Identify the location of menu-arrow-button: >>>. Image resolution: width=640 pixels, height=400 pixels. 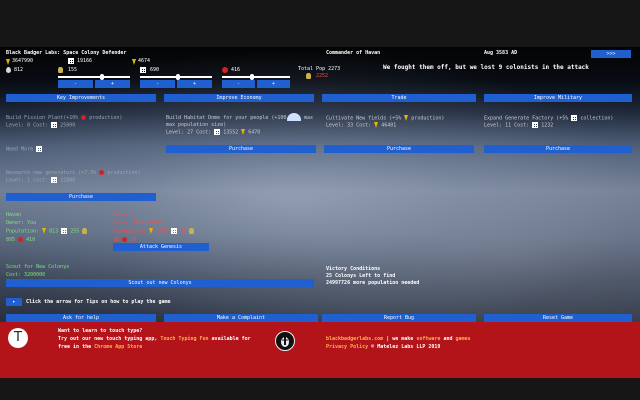
(611, 54).